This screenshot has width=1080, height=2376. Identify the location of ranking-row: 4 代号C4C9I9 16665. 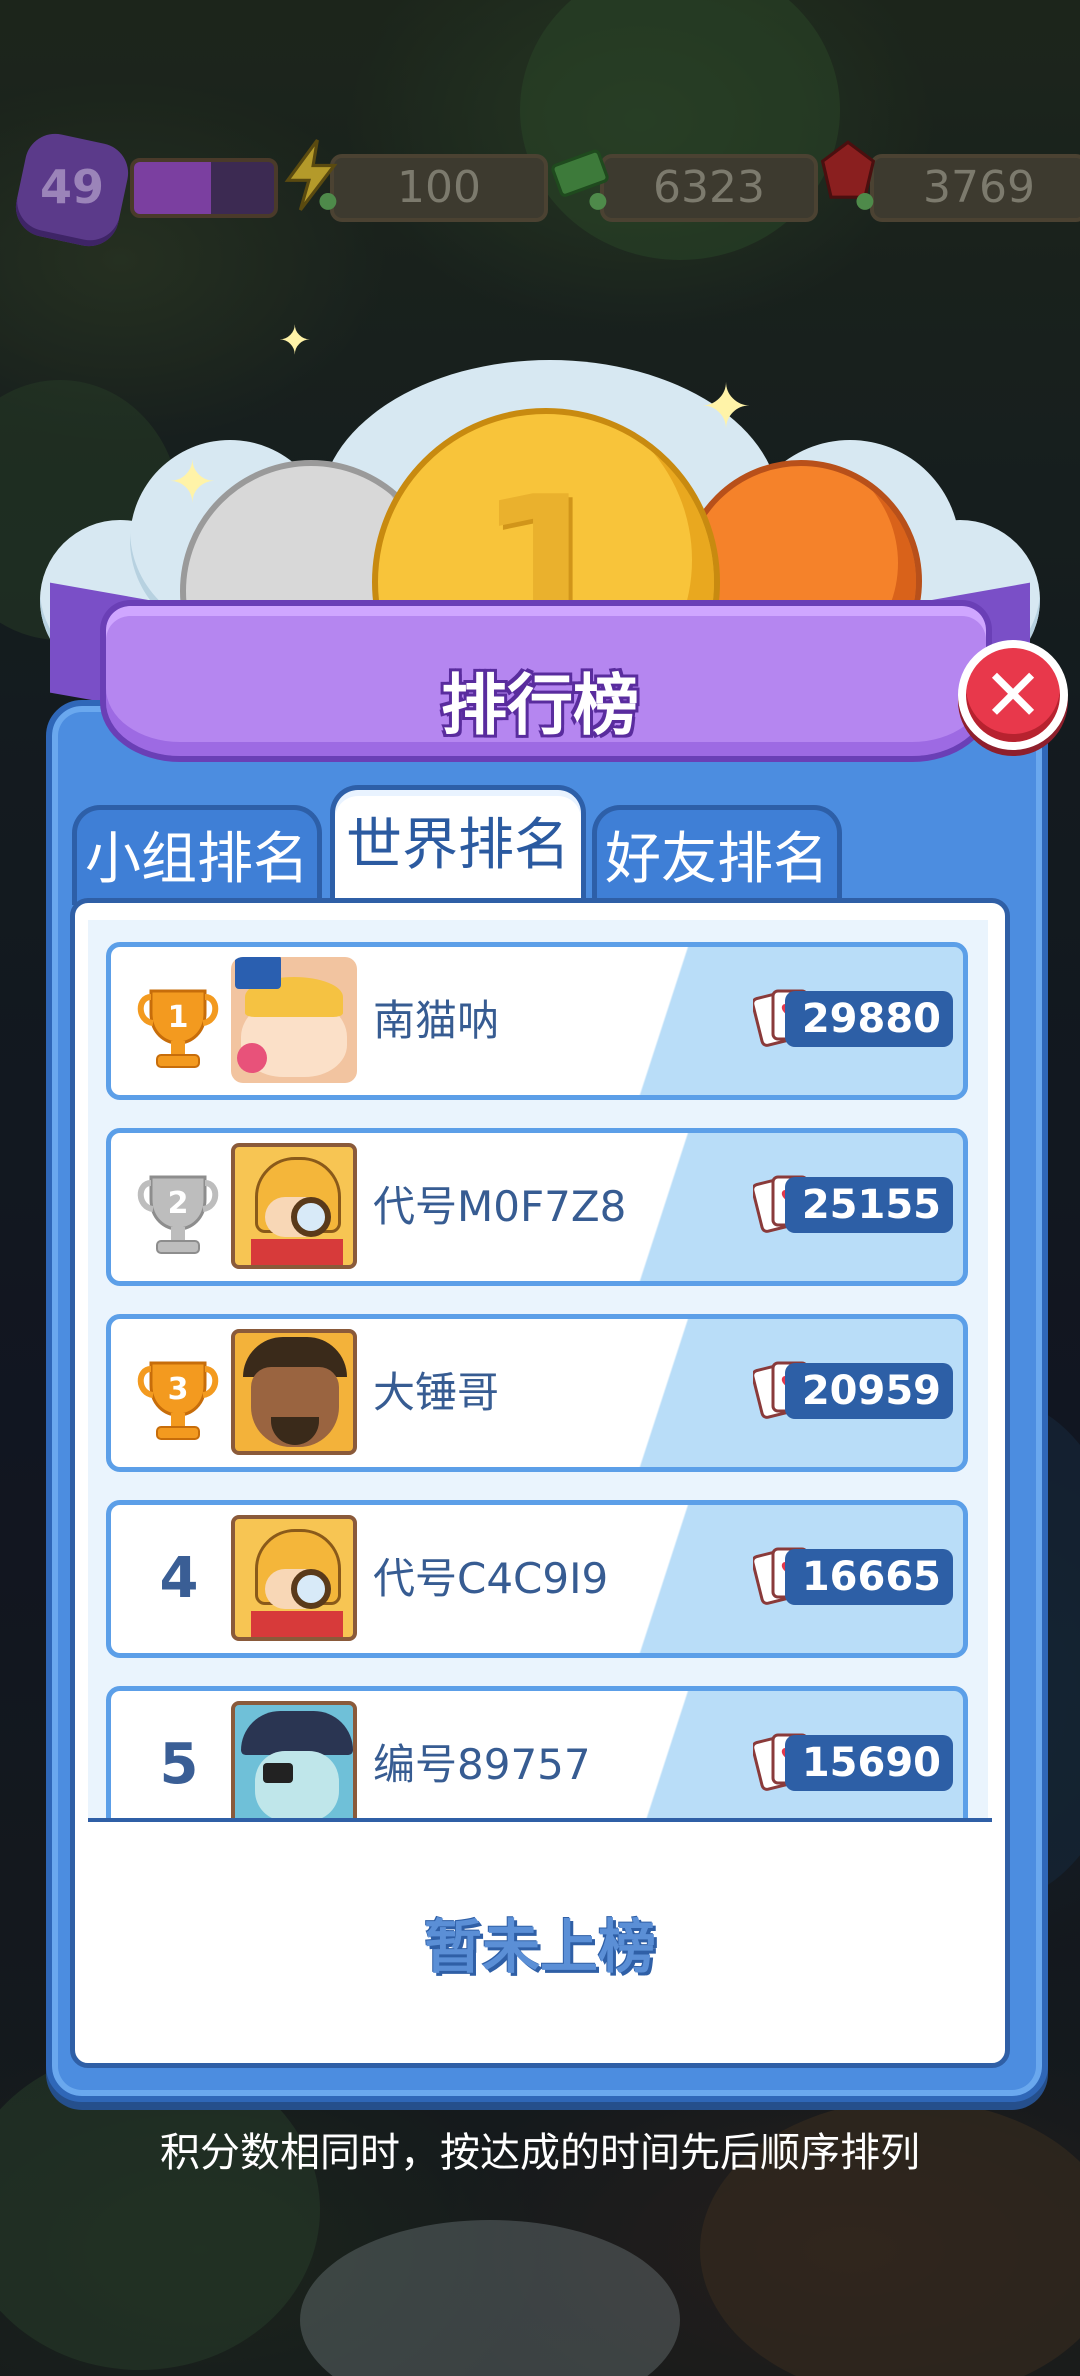
(537, 1579).